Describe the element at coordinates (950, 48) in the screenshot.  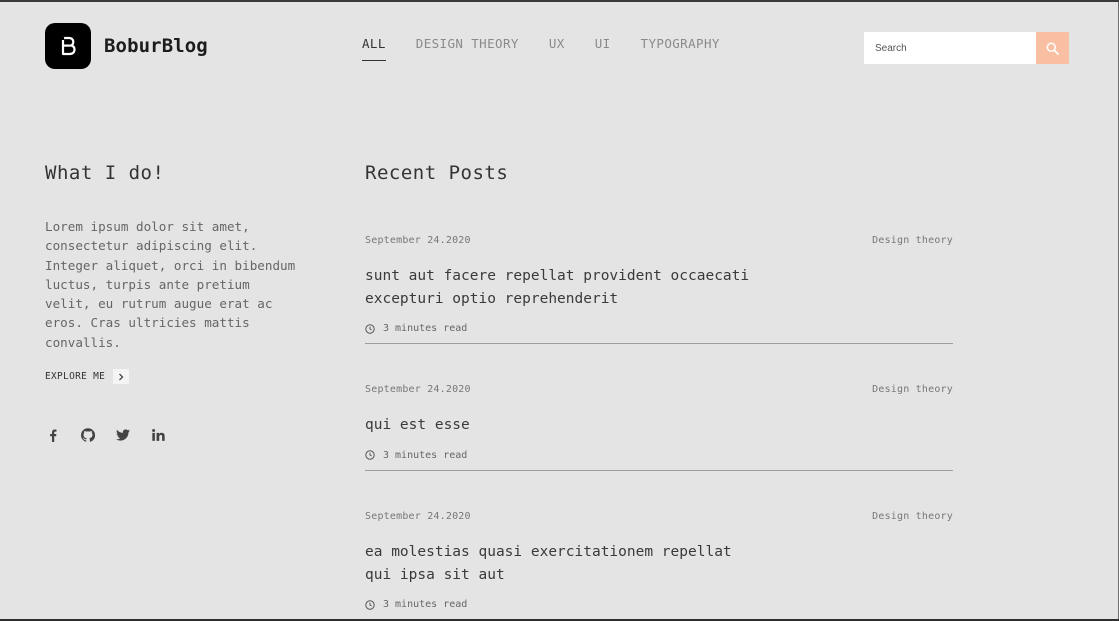
I see `search-input` at that location.